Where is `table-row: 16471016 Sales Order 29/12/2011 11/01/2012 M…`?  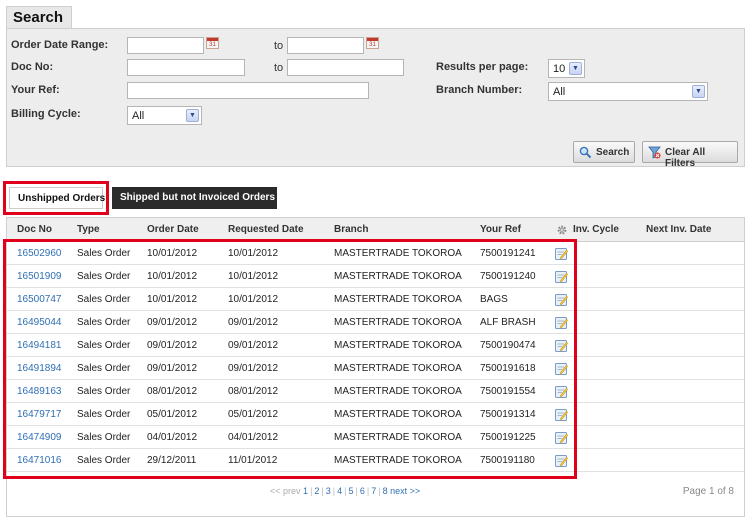
table-row: 16471016 Sales Order 29/12/2011 11/01/2012 M… is located at coordinates (375, 460).